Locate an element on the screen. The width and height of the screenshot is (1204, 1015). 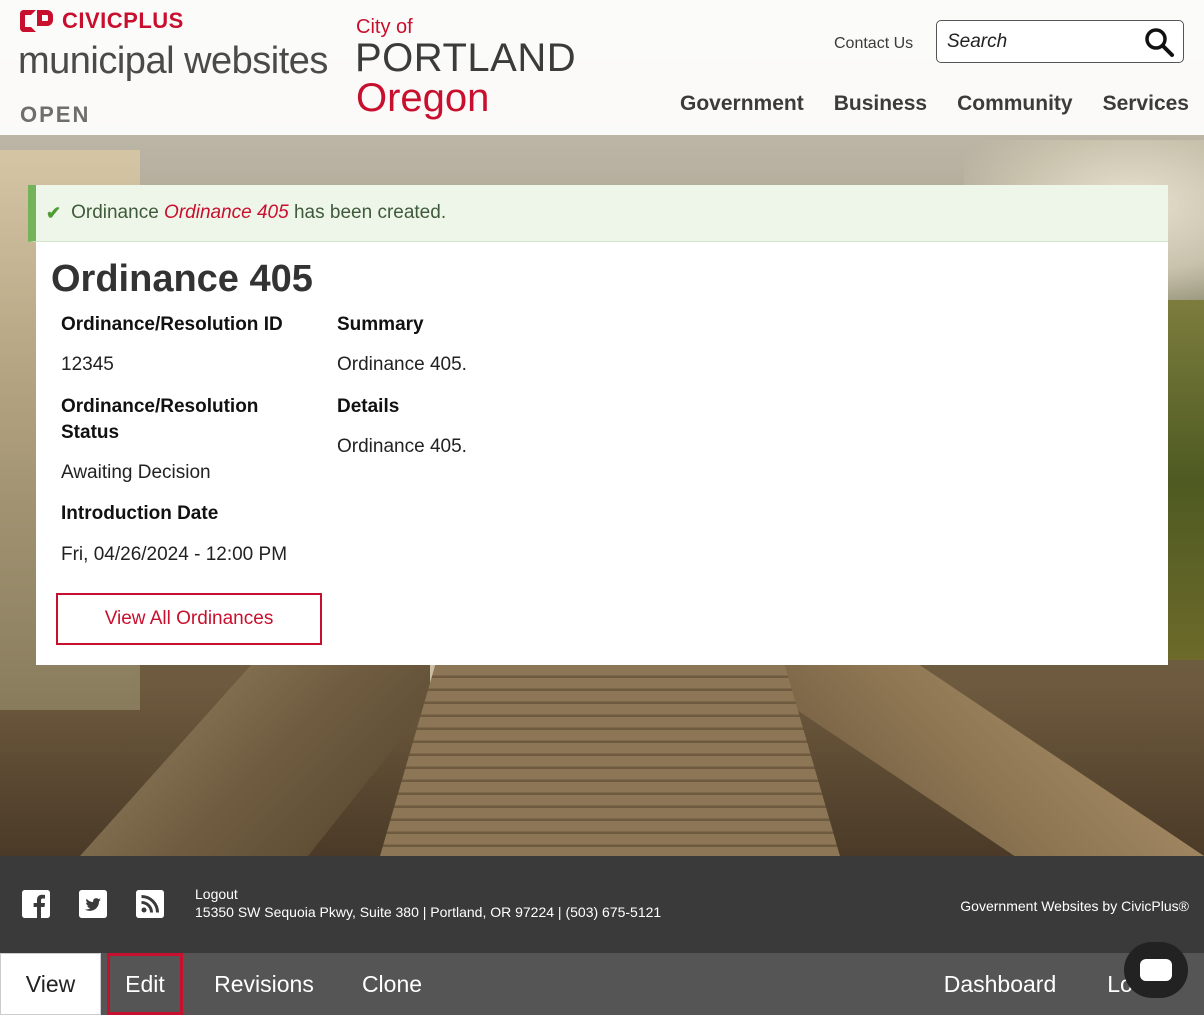
facebook-icon is located at coordinates (36, 904).